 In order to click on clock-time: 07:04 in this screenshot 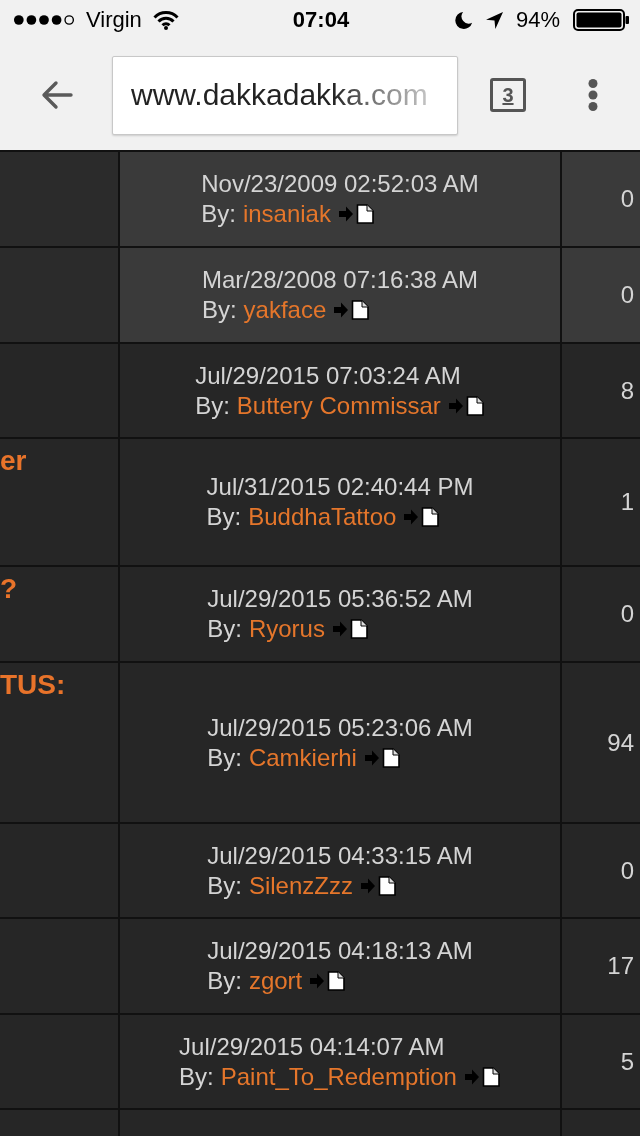, I will do `click(321, 20)`.